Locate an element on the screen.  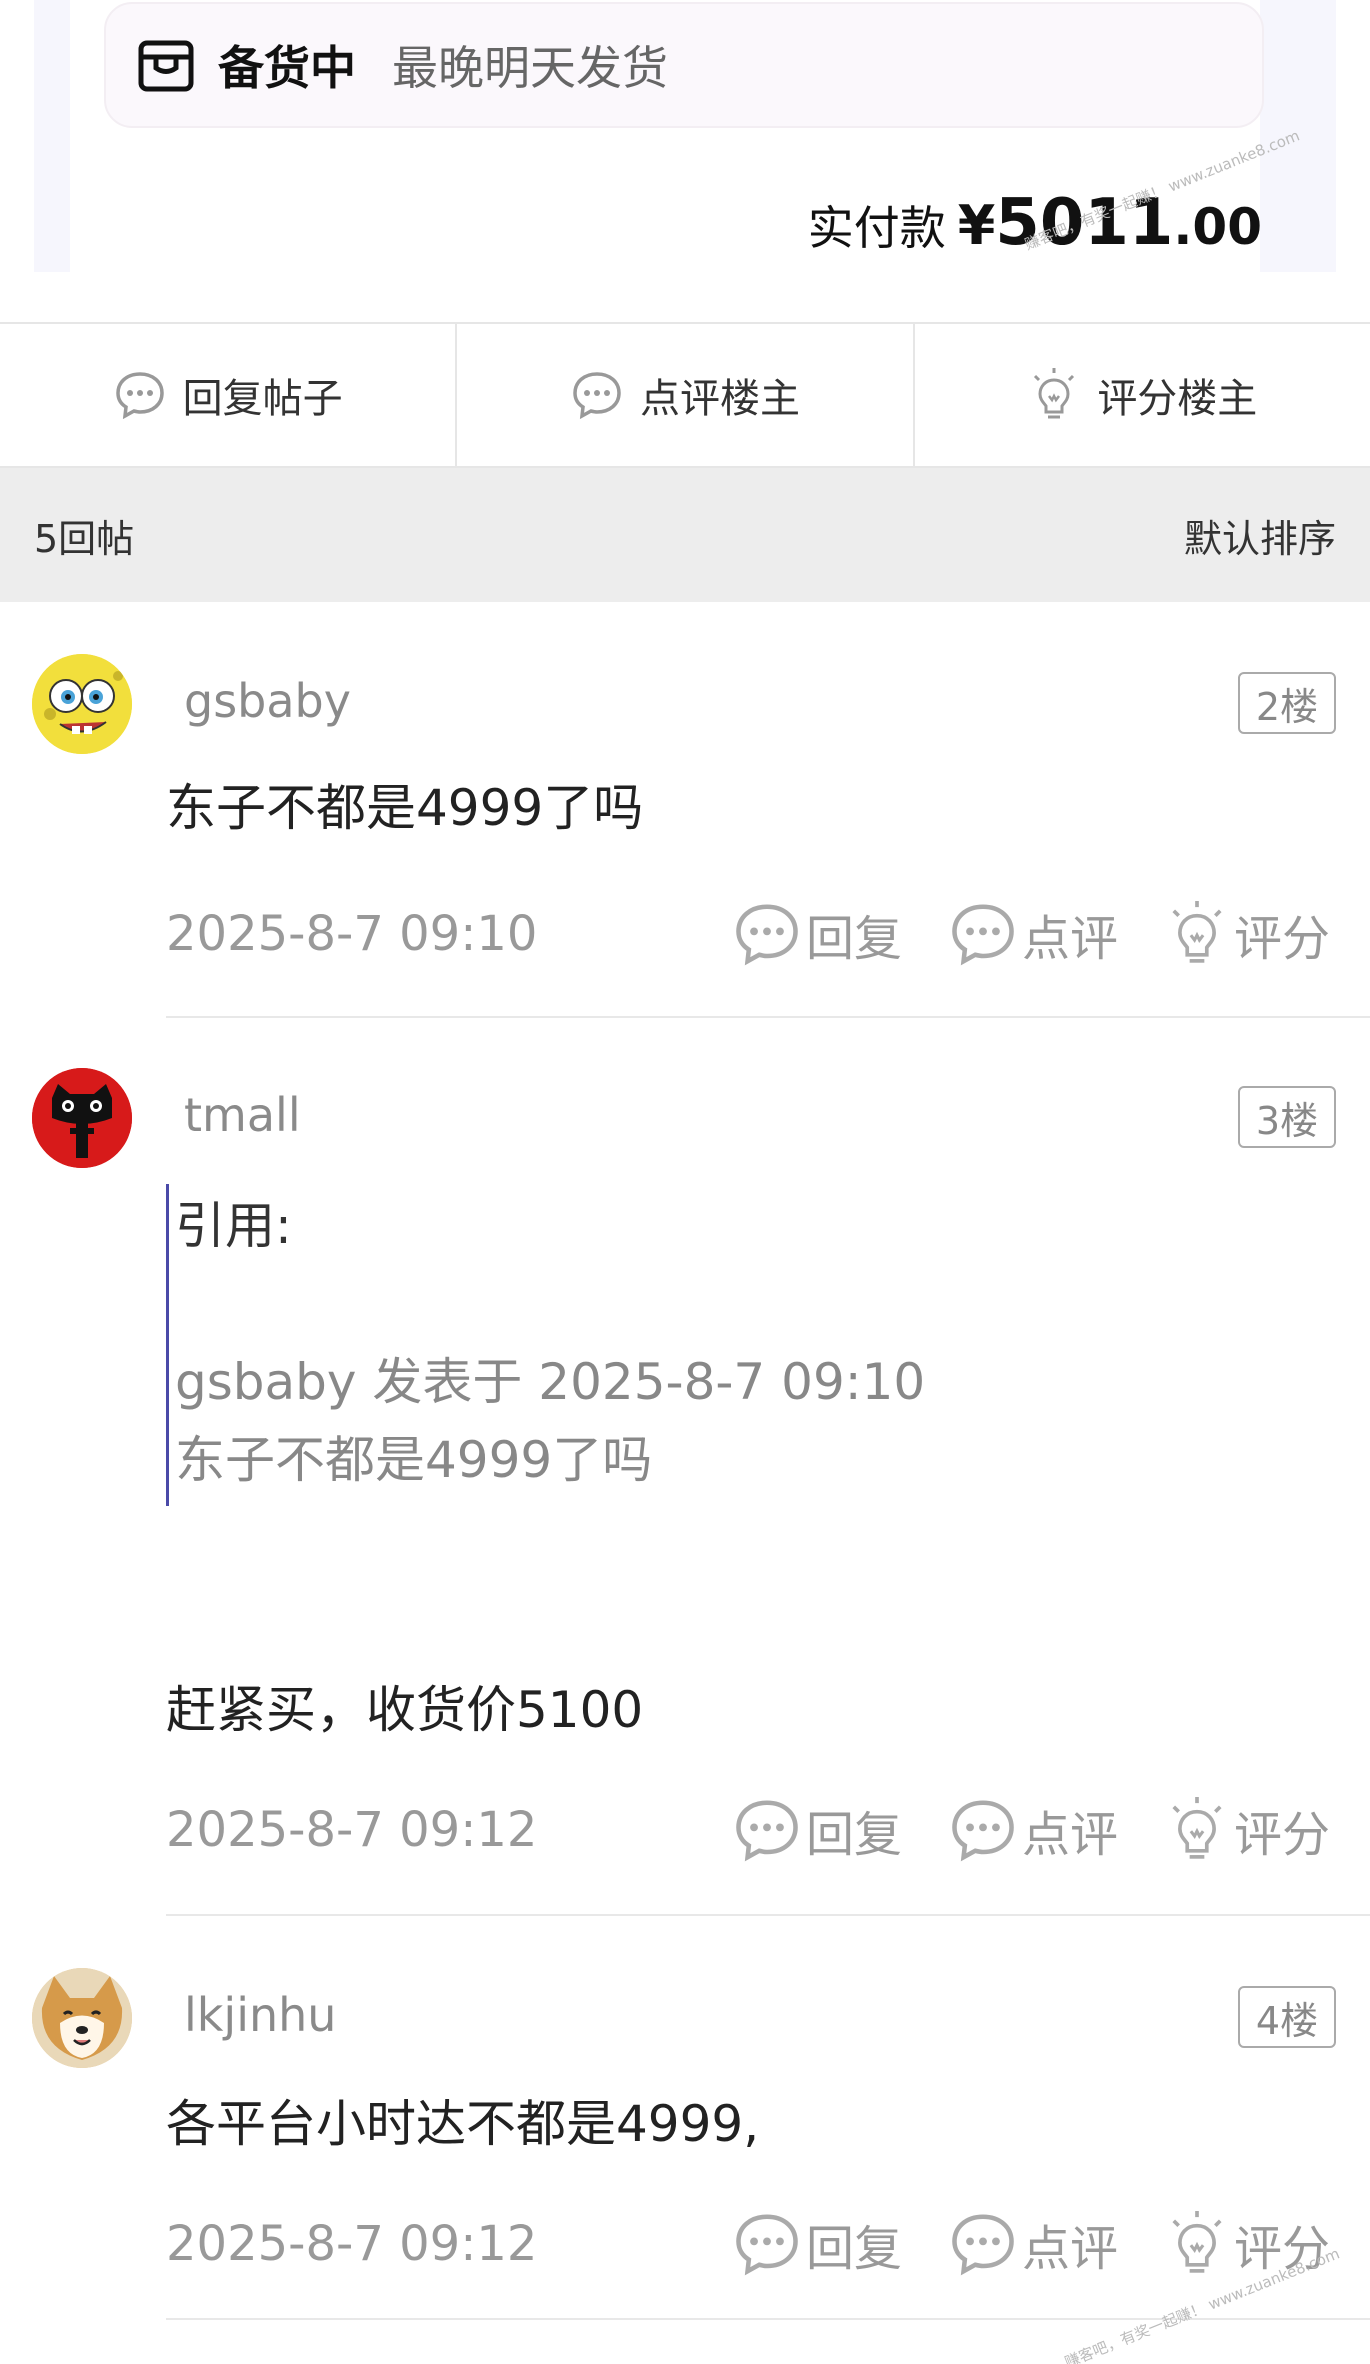
rate-op-button: 评分楼主 is located at coordinates (1142, 395).